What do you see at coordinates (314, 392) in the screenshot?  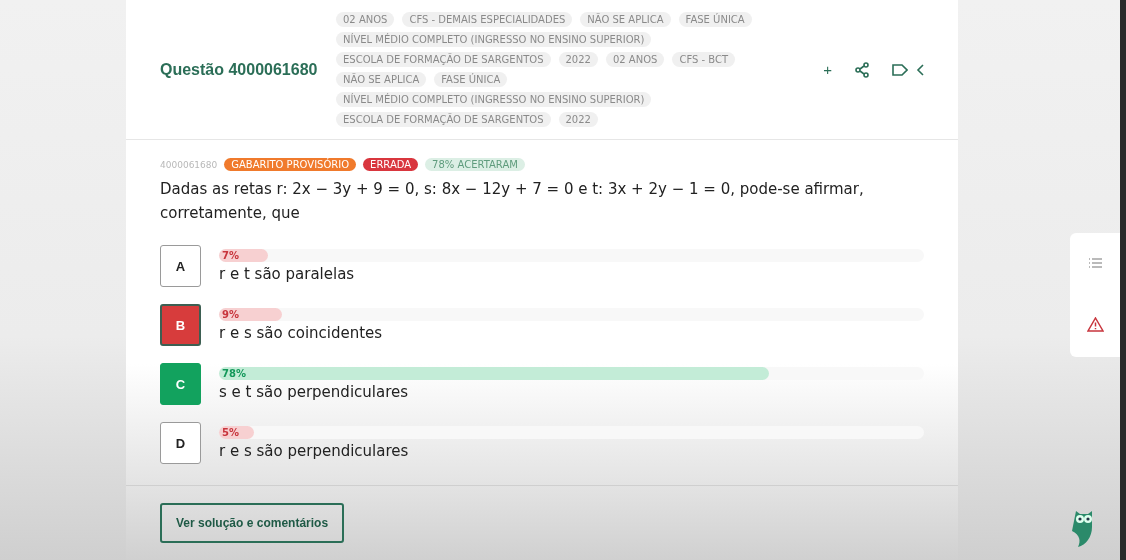 I see `option-text: s e t são perpendiculares` at bounding box center [314, 392].